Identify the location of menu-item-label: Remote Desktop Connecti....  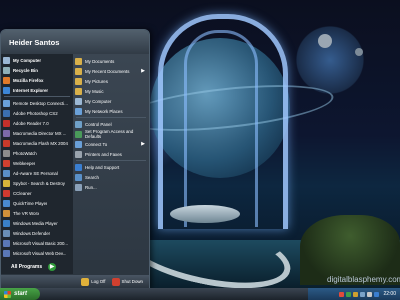
(40, 103).